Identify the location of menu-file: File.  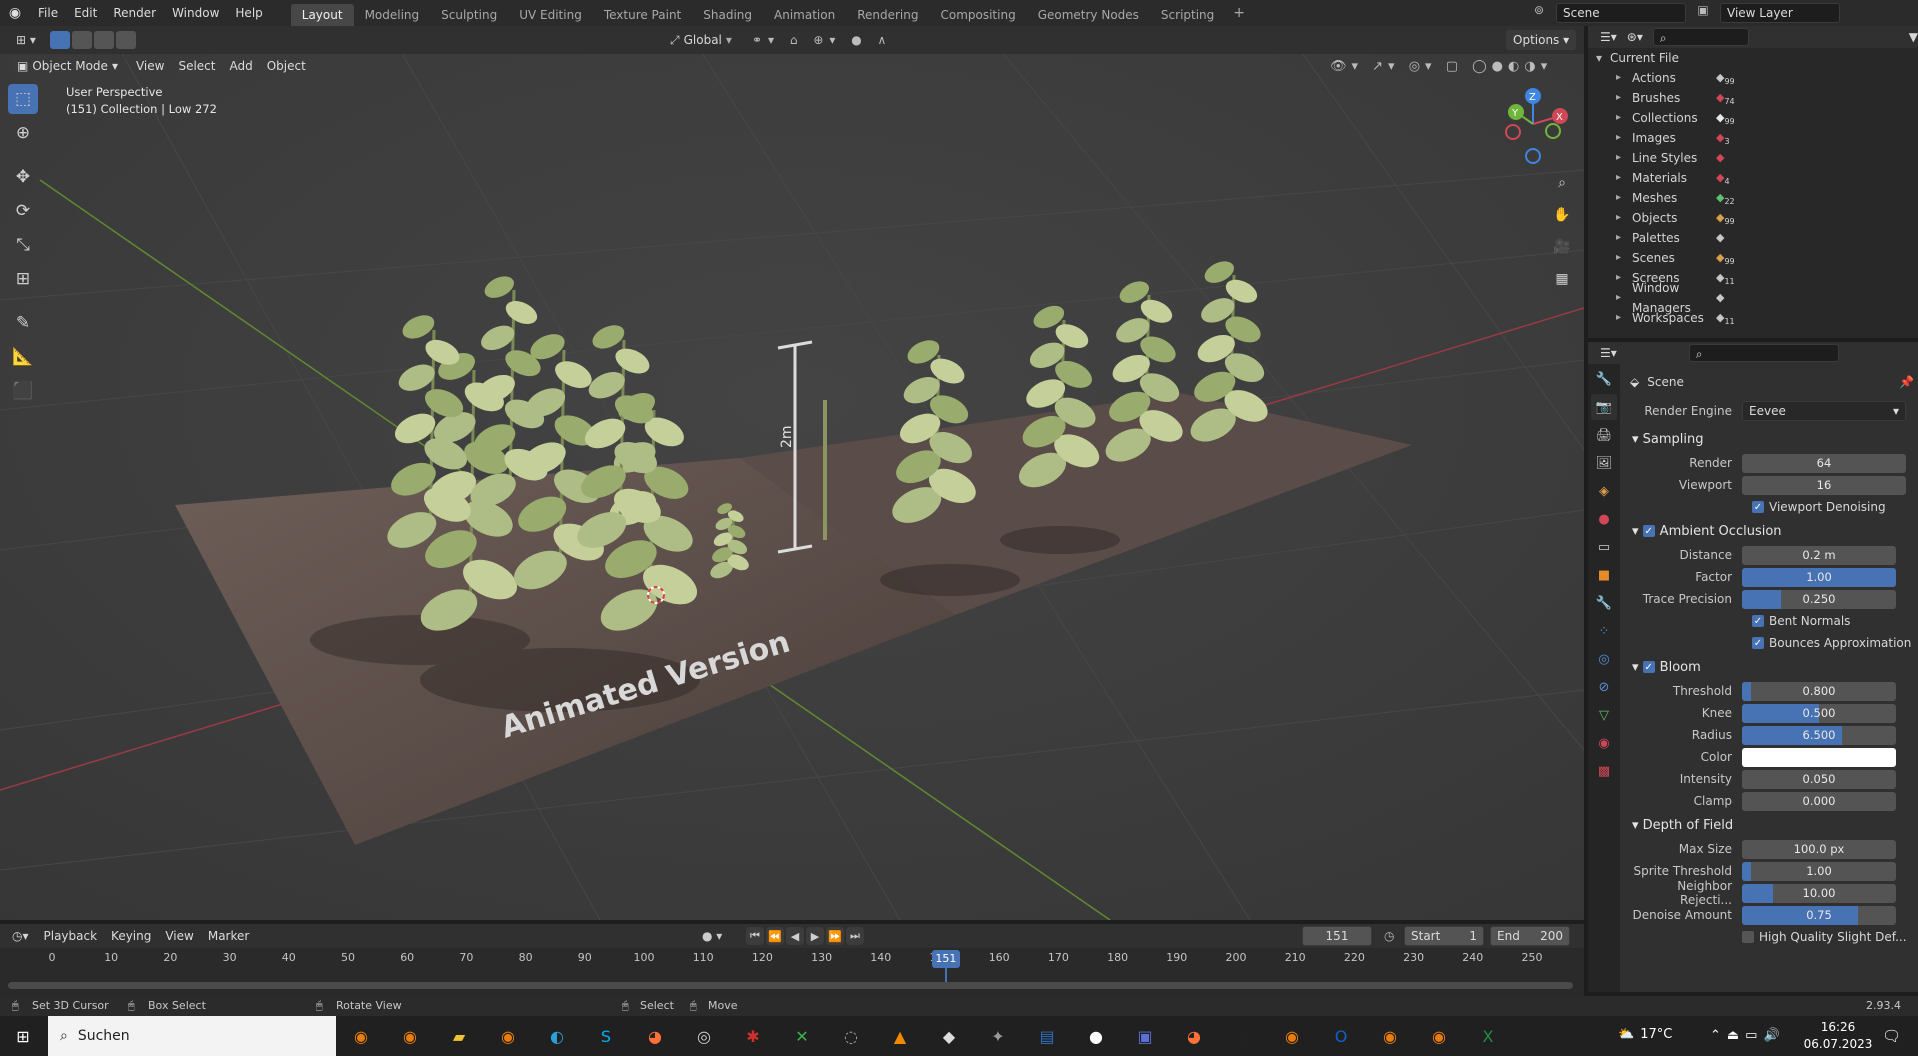
(48, 13).